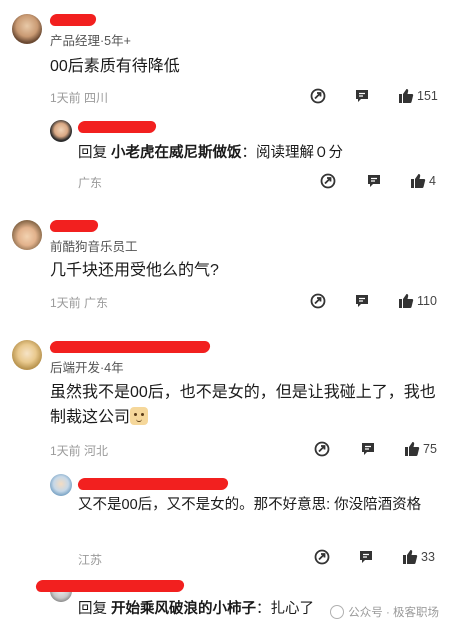 The height and width of the screenshot is (630, 453). I want to click on like-button: 4, so click(423, 181).